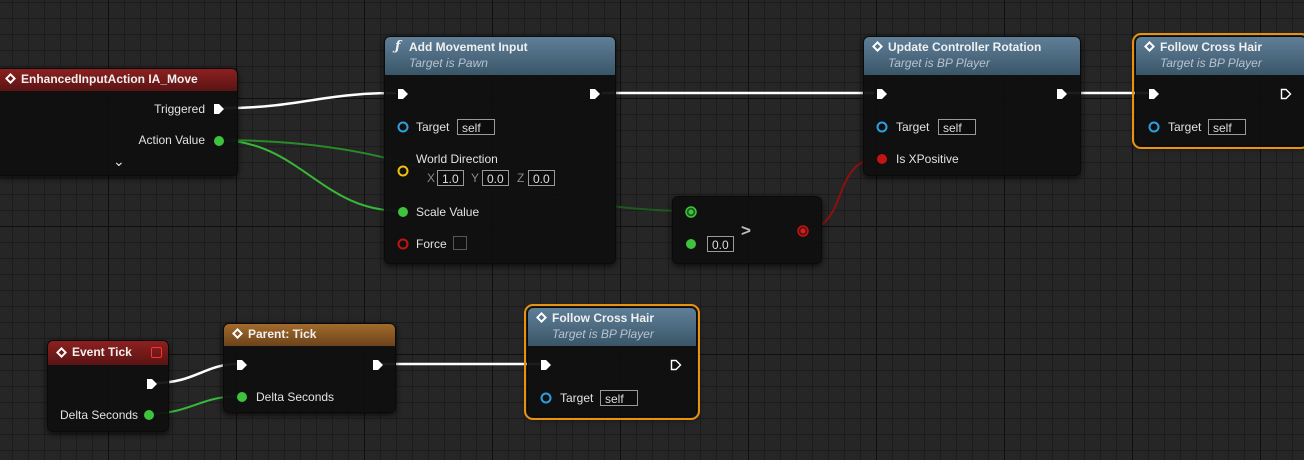 This screenshot has height=460, width=1304. What do you see at coordinates (172, 140) in the screenshot?
I see `pin-label-action-value: Action Value` at bounding box center [172, 140].